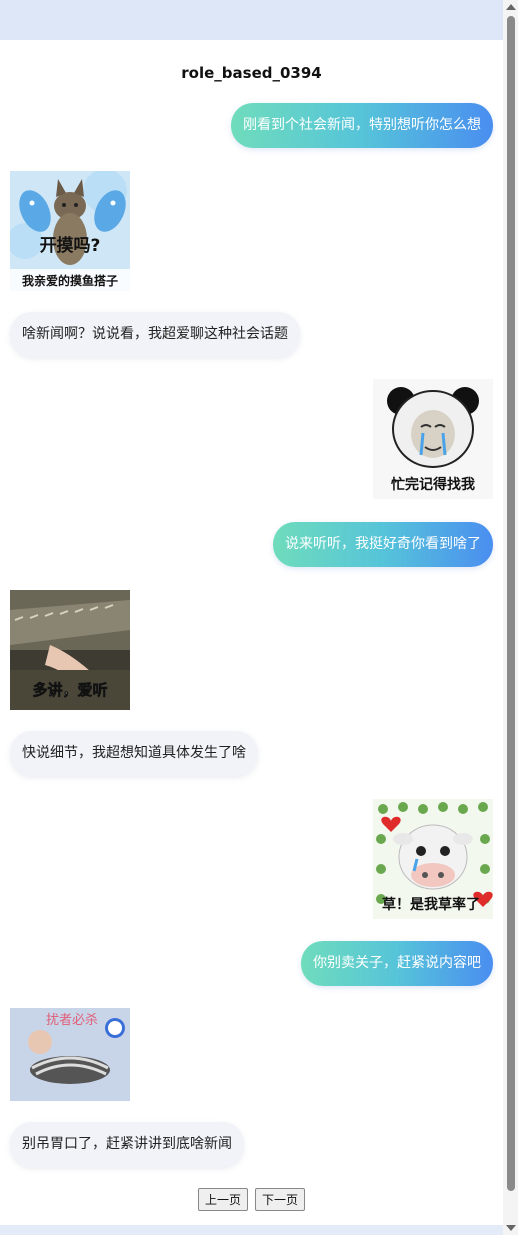 The width and height of the screenshot is (518, 1235). I want to click on sticker-cow-crying: 草！是我草率了, so click(433, 859).